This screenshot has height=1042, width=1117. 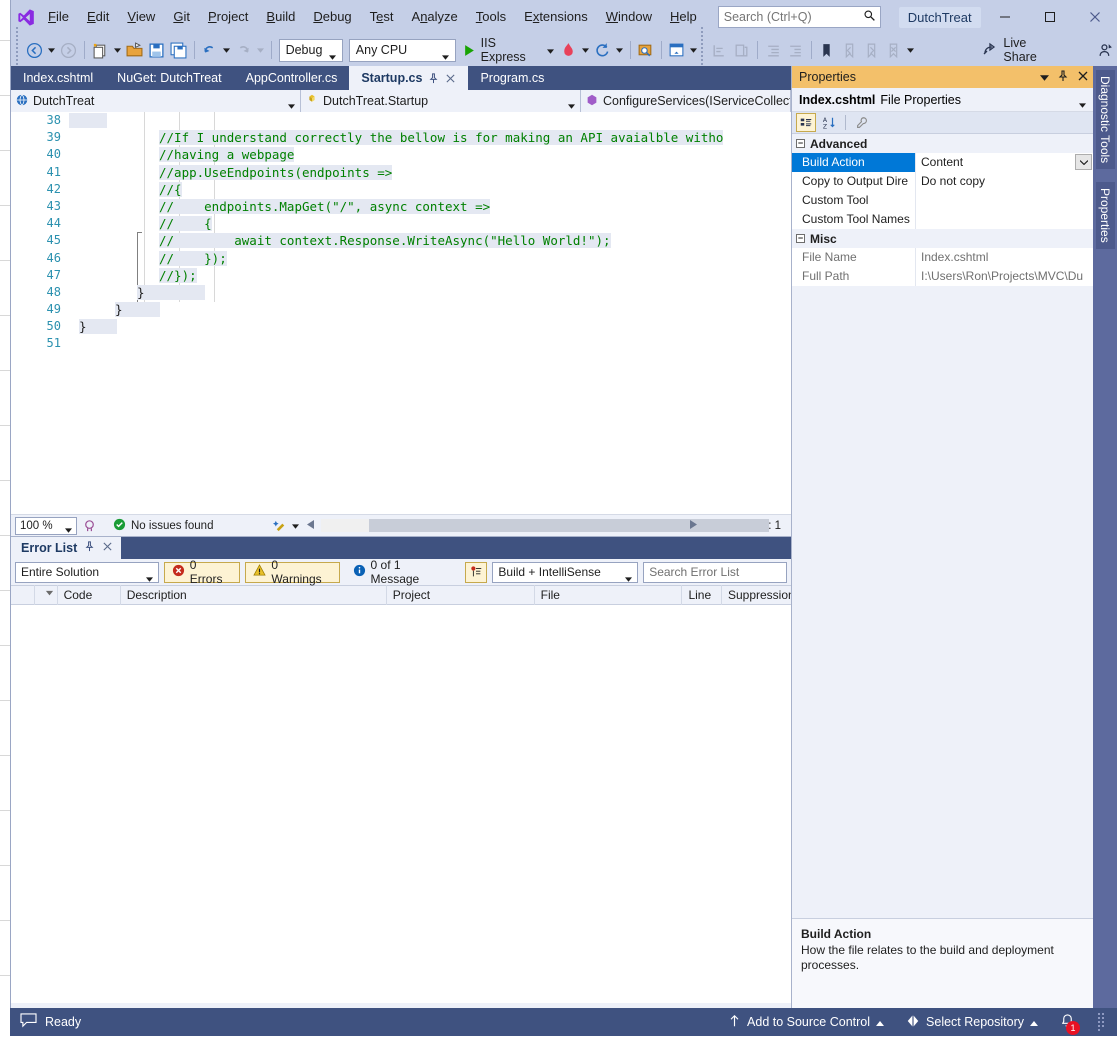 What do you see at coordinates (773, 50) in the screenshot?
I see `decrease-indent-icon` at bounding box center [773, 50].